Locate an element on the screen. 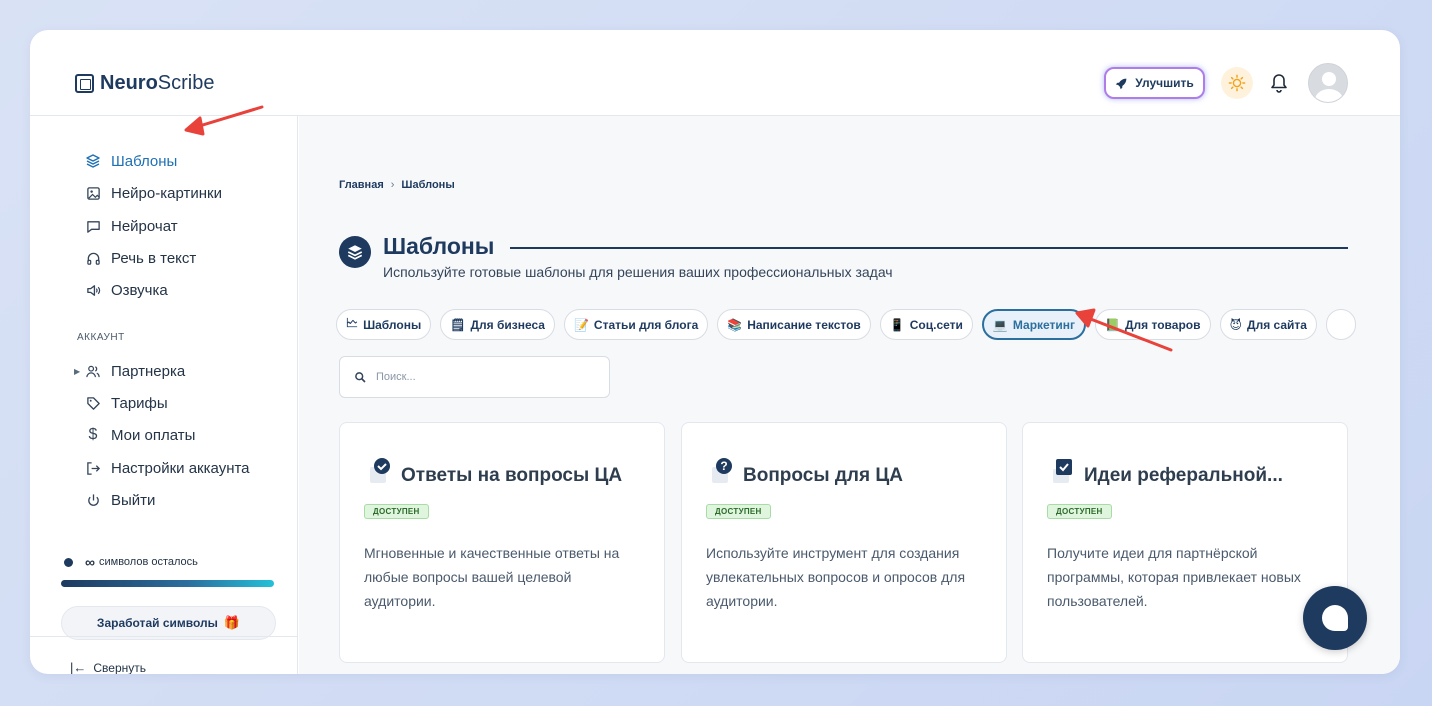 The image size is (1432, 706). title-divider is located at coordinates (929, 248).